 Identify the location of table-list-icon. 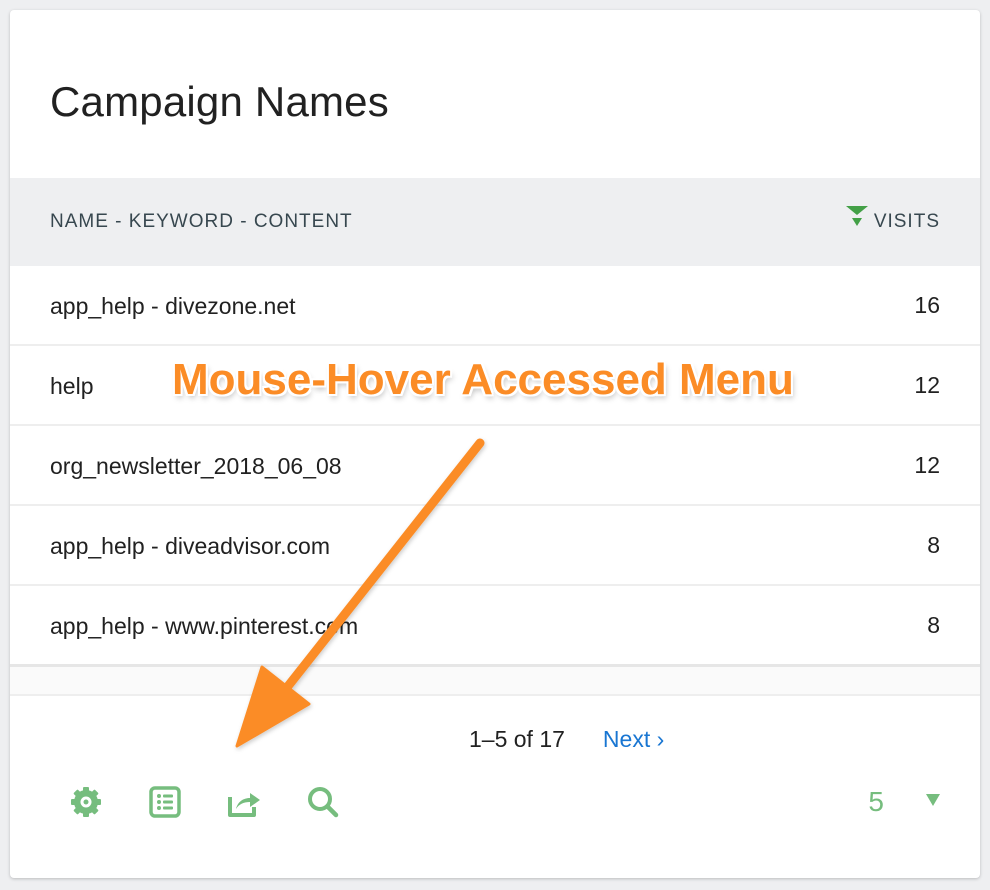
(165, 802).